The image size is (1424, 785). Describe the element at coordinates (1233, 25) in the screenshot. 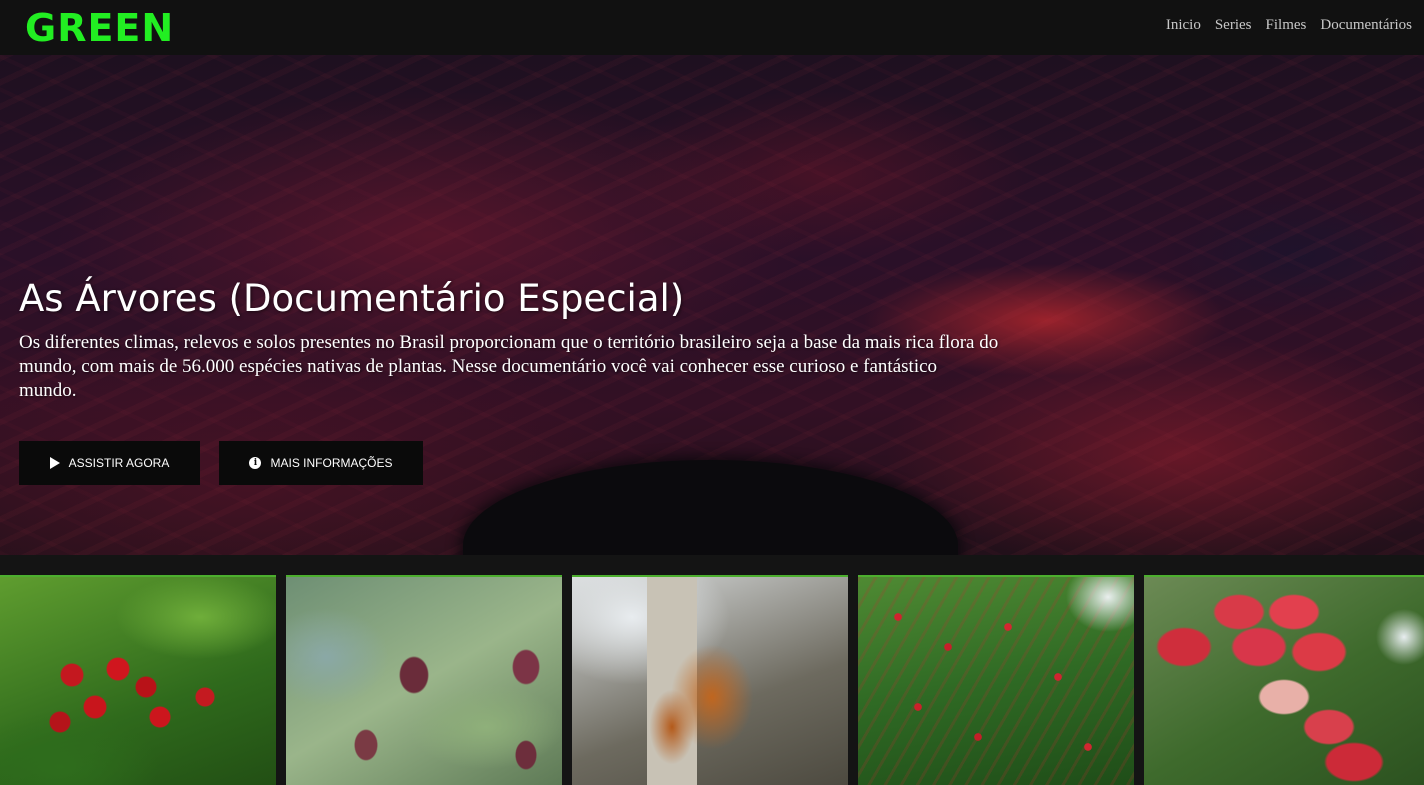

I see `nav-link-series: Series` at that location.